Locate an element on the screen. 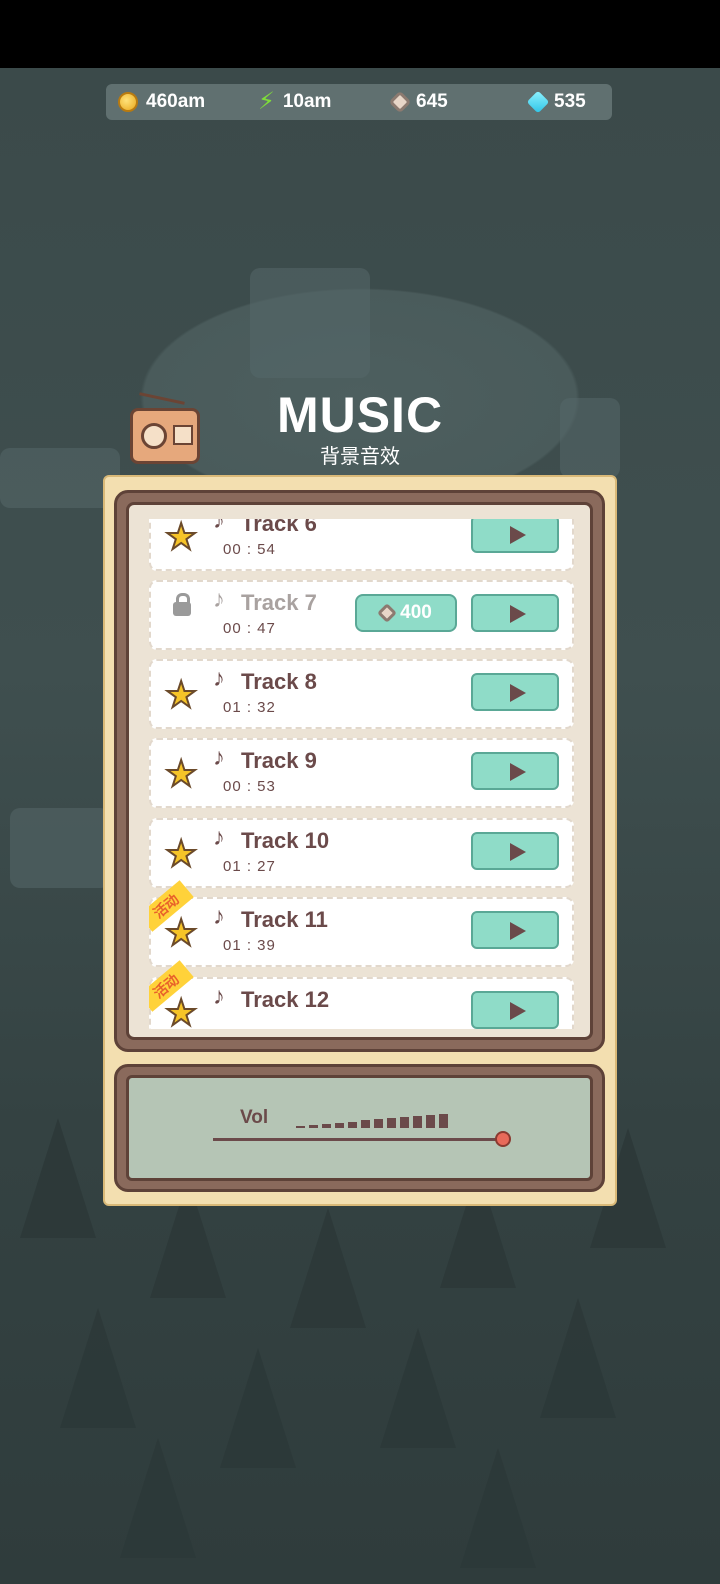 The width and height of the screenshot is (720, 1584). track-duration: 00 : 53 is located at coordinates (249, 786).